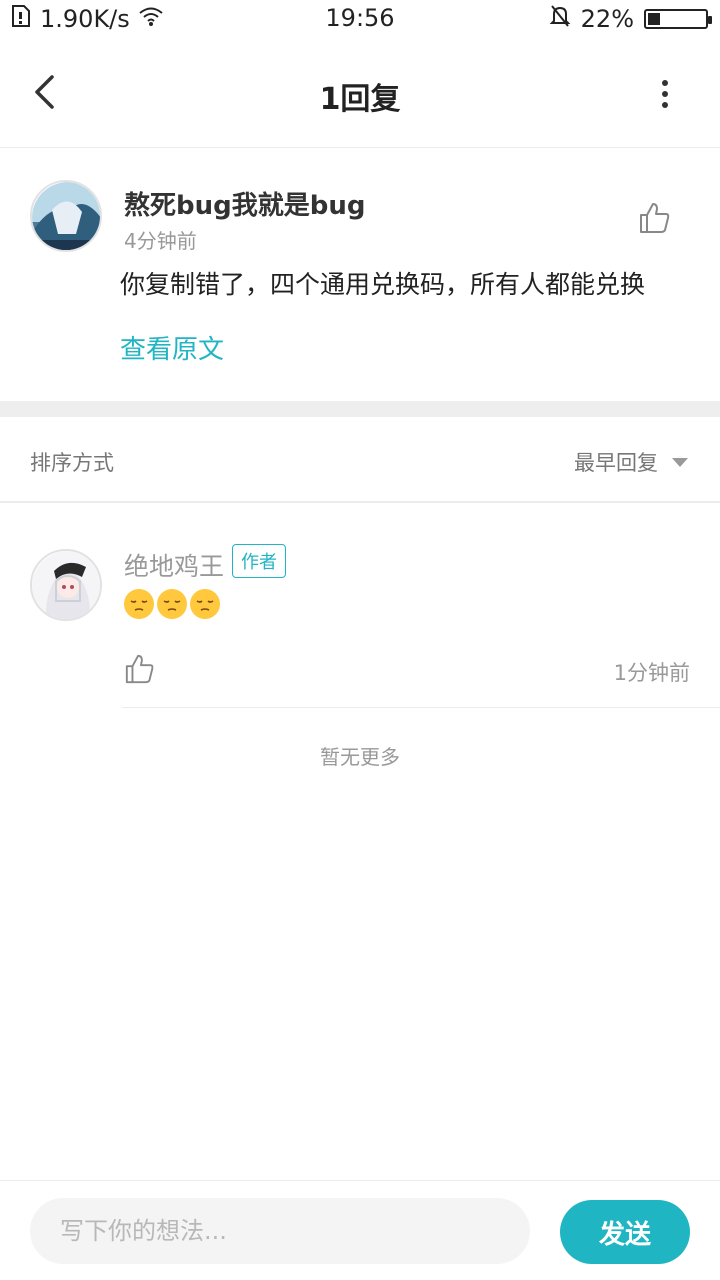 This screenshot has height=1280, width=720. Describe the element at coordinates (360, 20) in the screenshot. I see `status-bar: 1.90K/s 19:56 22%` at that location.